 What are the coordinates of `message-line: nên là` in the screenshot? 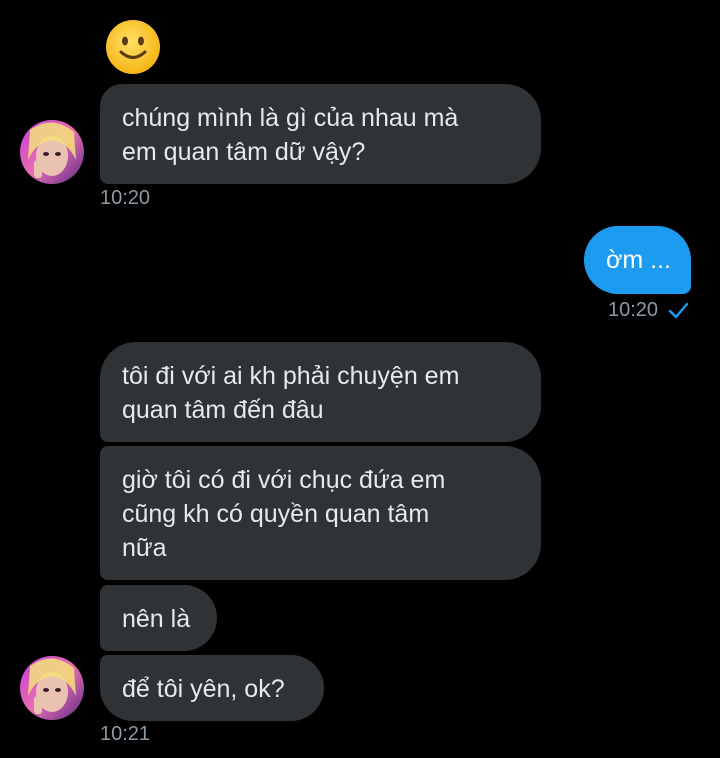 It's located at (156, 619).